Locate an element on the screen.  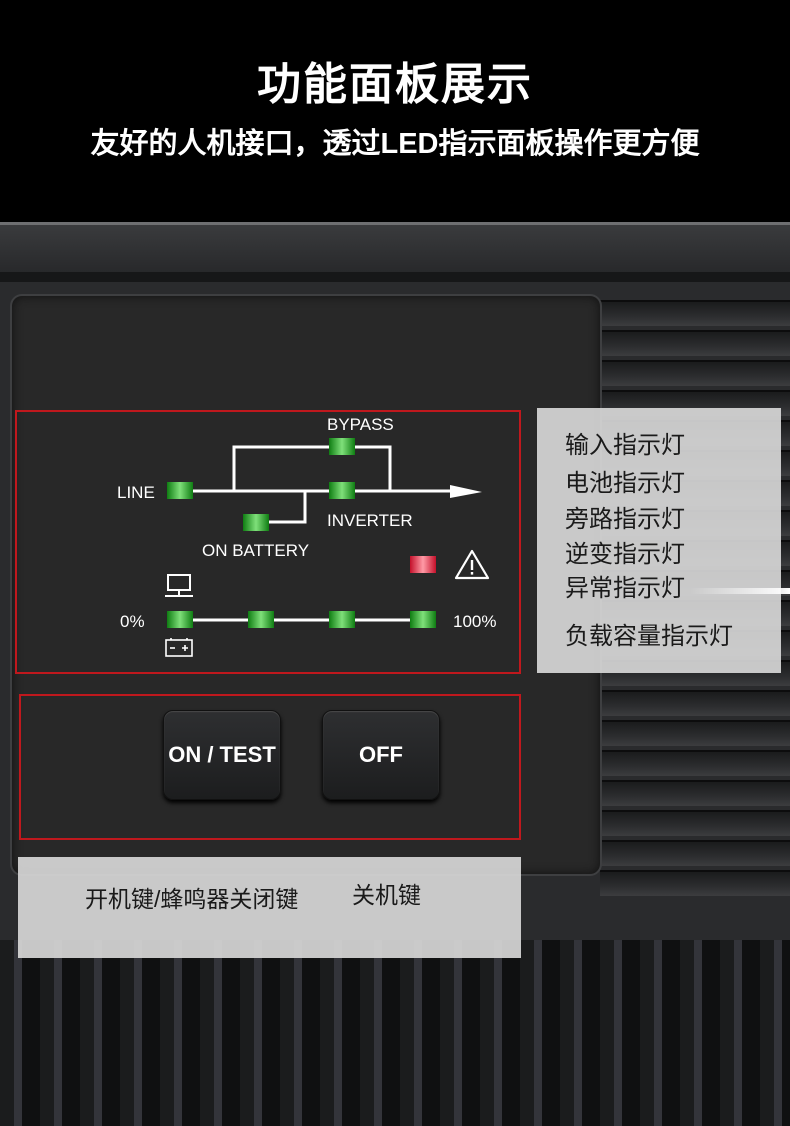
indicator-label-load: 负载容量指示灯 is located at coordinates (649, 636).